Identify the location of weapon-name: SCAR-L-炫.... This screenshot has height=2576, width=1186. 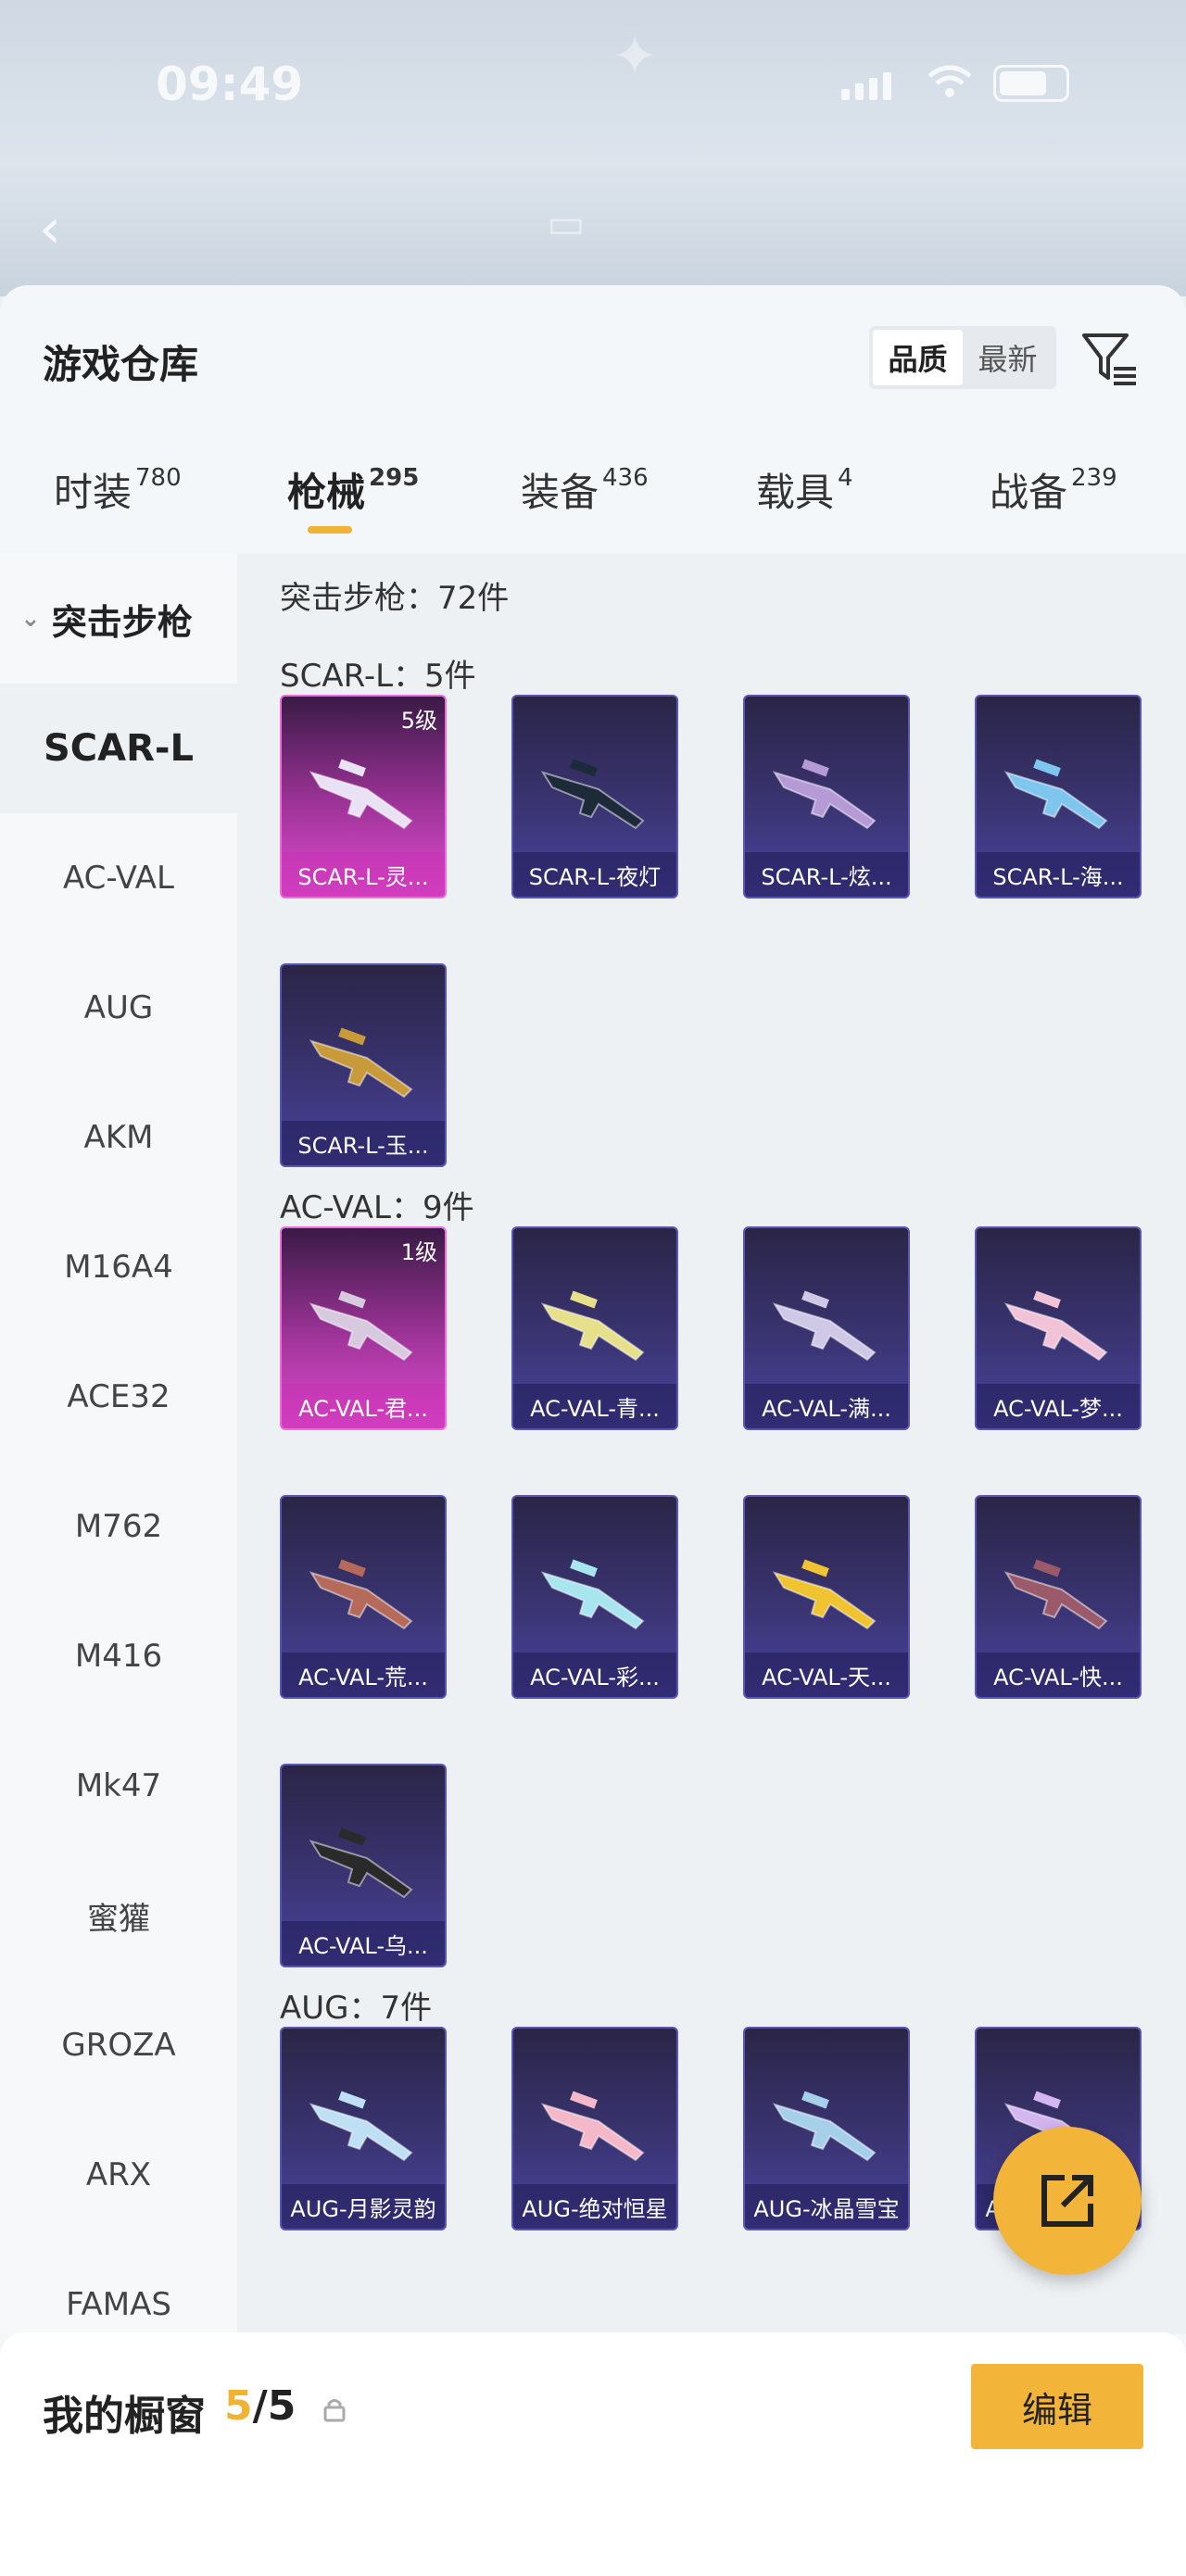
(826, 874).